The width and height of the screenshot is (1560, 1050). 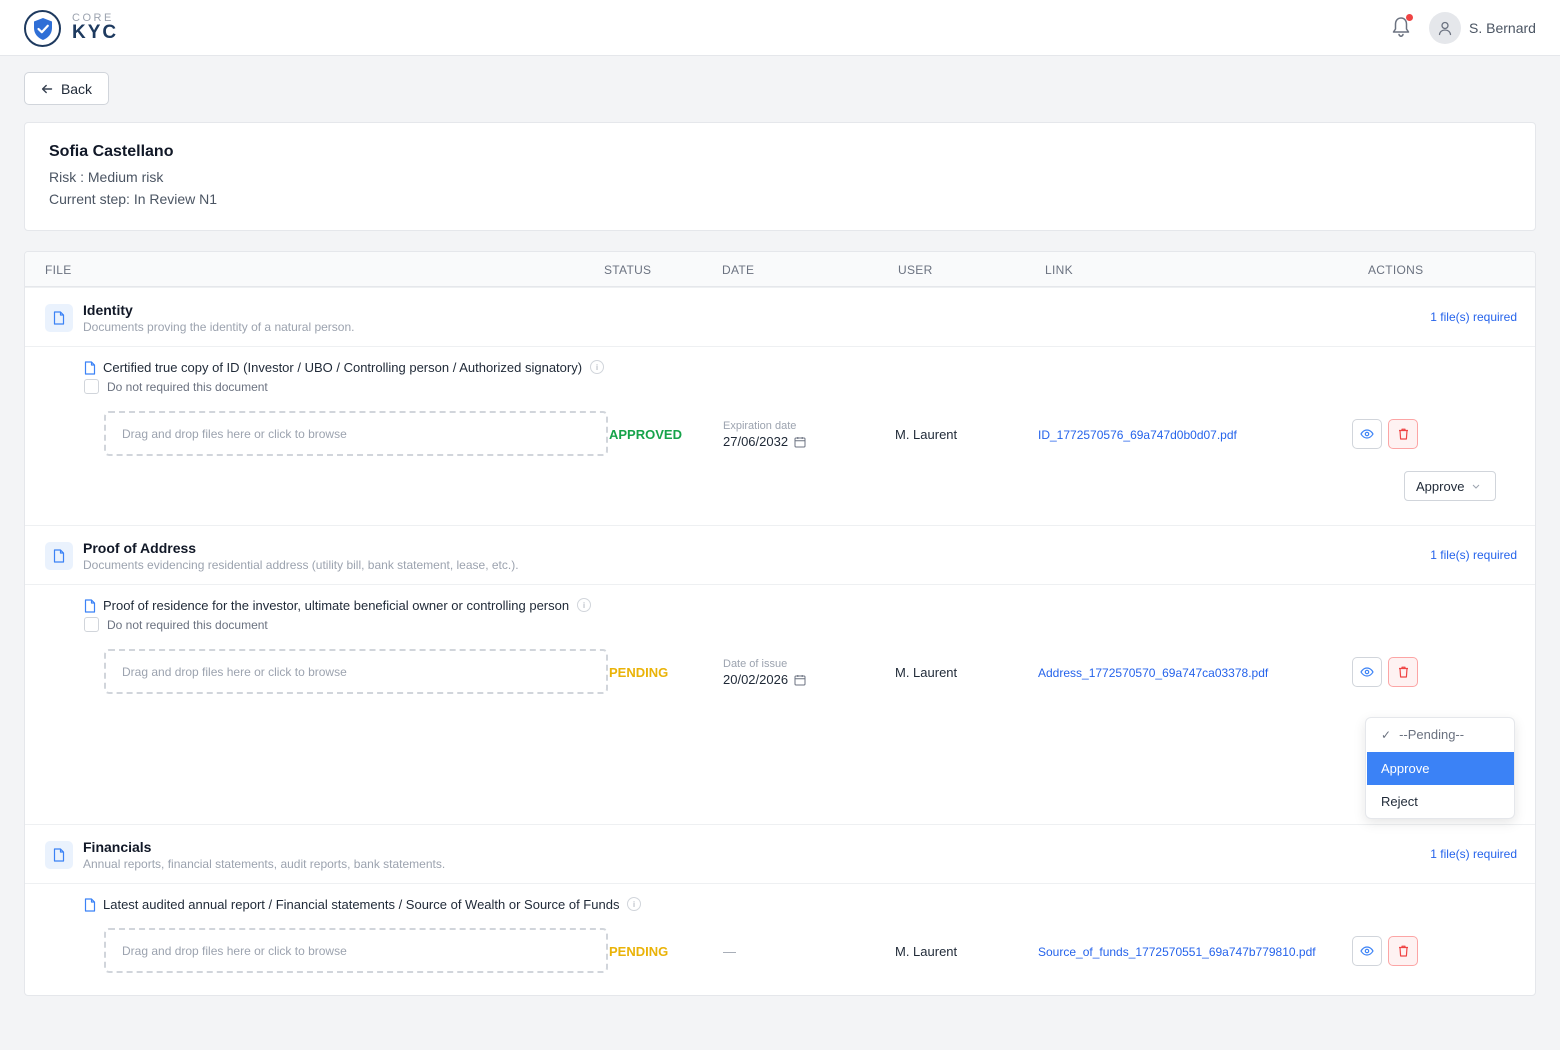 What do you see at coordinates (76, 88) in the screenshot?
I see `back-label: Back` at bounding box center [76, 88].